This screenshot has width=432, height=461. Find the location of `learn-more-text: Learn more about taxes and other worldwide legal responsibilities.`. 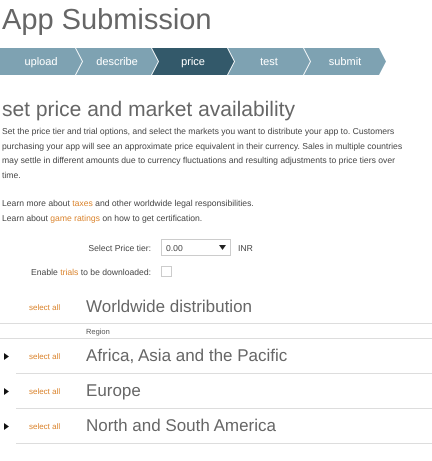

learn-more-text: Learn more about taxes and other worldwide legal responsibilities. is located at coordinates (128, 203).